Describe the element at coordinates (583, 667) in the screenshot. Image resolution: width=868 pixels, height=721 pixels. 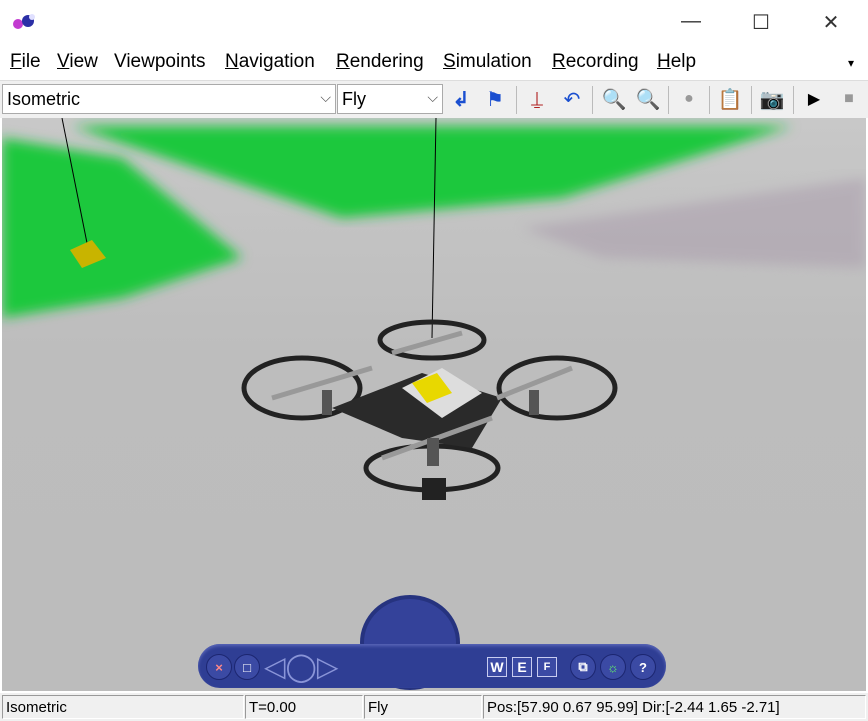
I see `view-all-icon: ⧉` at that location.